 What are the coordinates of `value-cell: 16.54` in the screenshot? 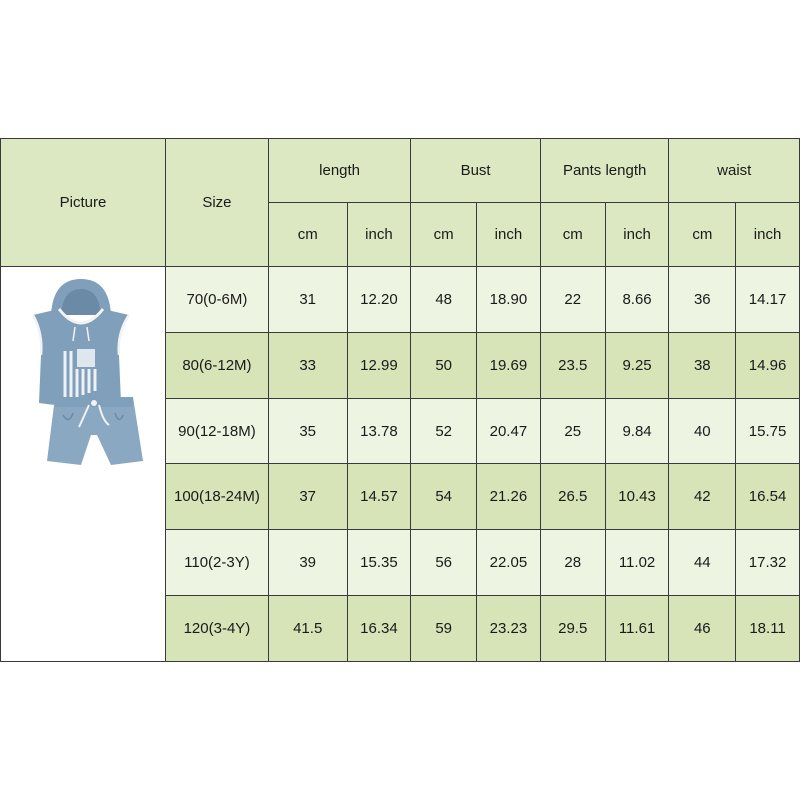 It's located at (767, 497).